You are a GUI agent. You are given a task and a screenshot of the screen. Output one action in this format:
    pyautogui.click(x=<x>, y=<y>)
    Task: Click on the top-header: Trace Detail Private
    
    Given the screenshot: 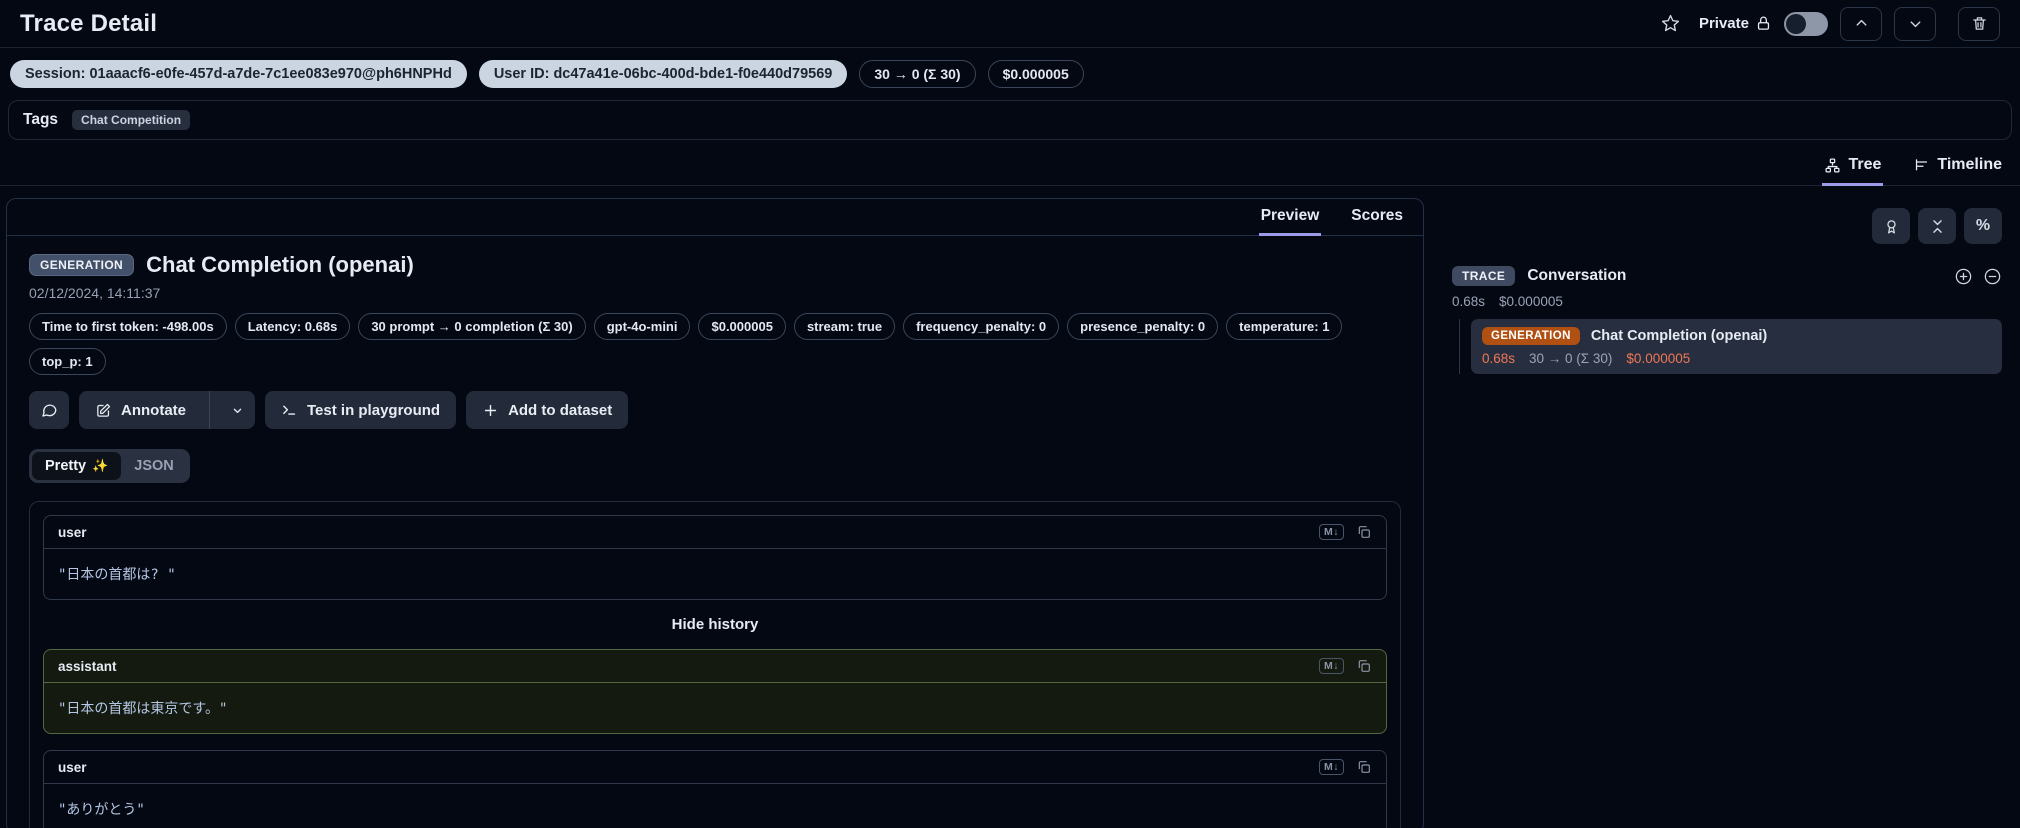 What is the action you would take?
    pyautogui.click(x=1010, y=24)
    